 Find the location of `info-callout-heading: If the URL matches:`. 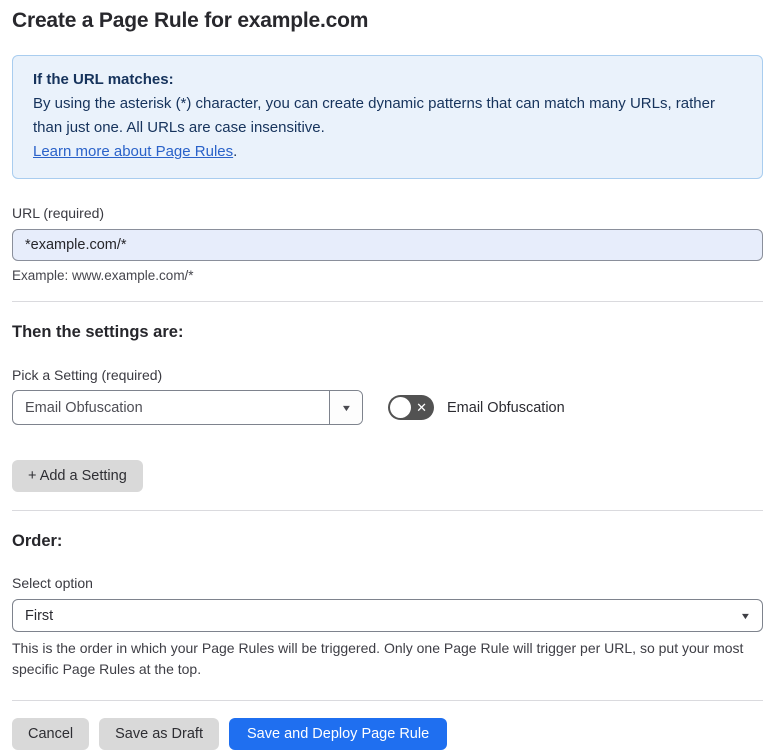

info-callout-heading: If the URL matches: is located at coordinates (103, 79).